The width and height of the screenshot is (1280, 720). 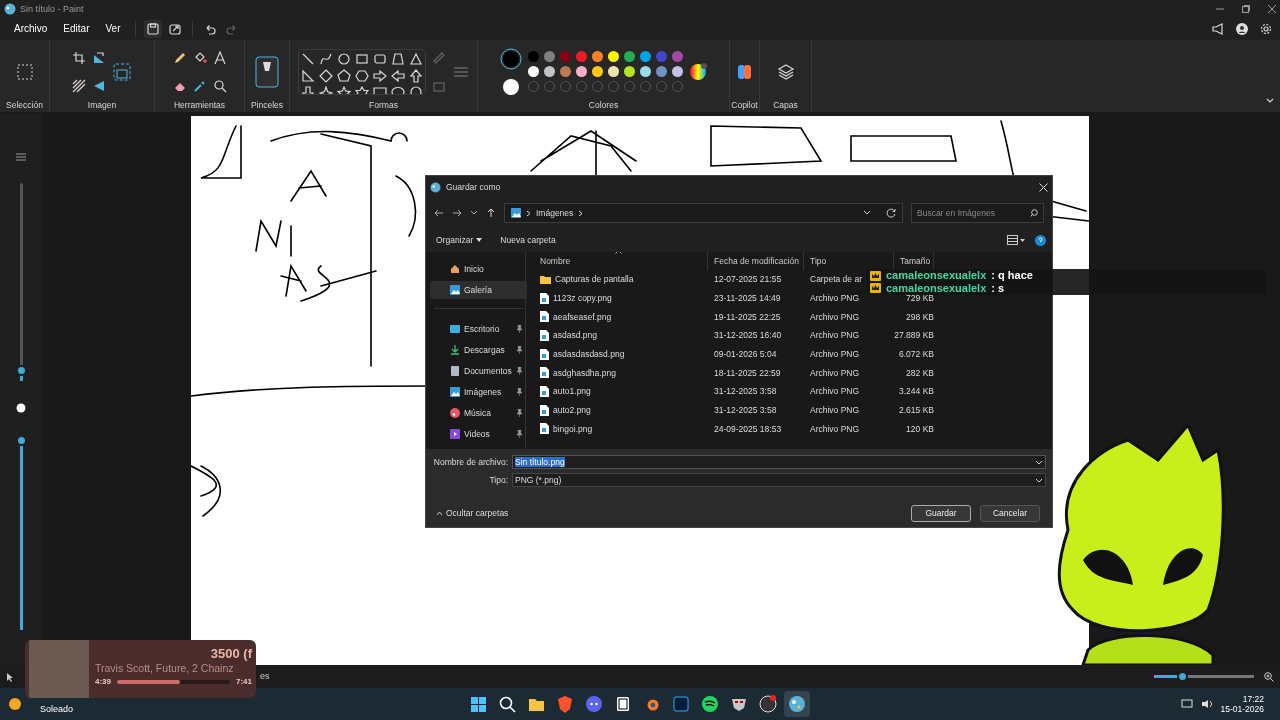 What do you see at coordinates (99, 85) in the screenshot?
I see `flip-icon` at bounding box center [99, 85].